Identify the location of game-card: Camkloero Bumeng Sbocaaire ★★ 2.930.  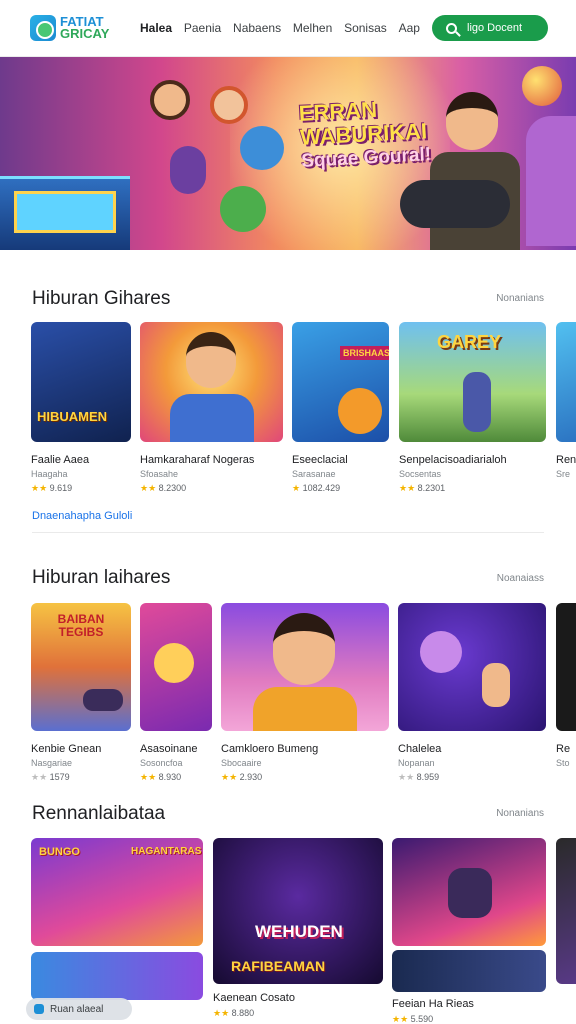
(305, 693).